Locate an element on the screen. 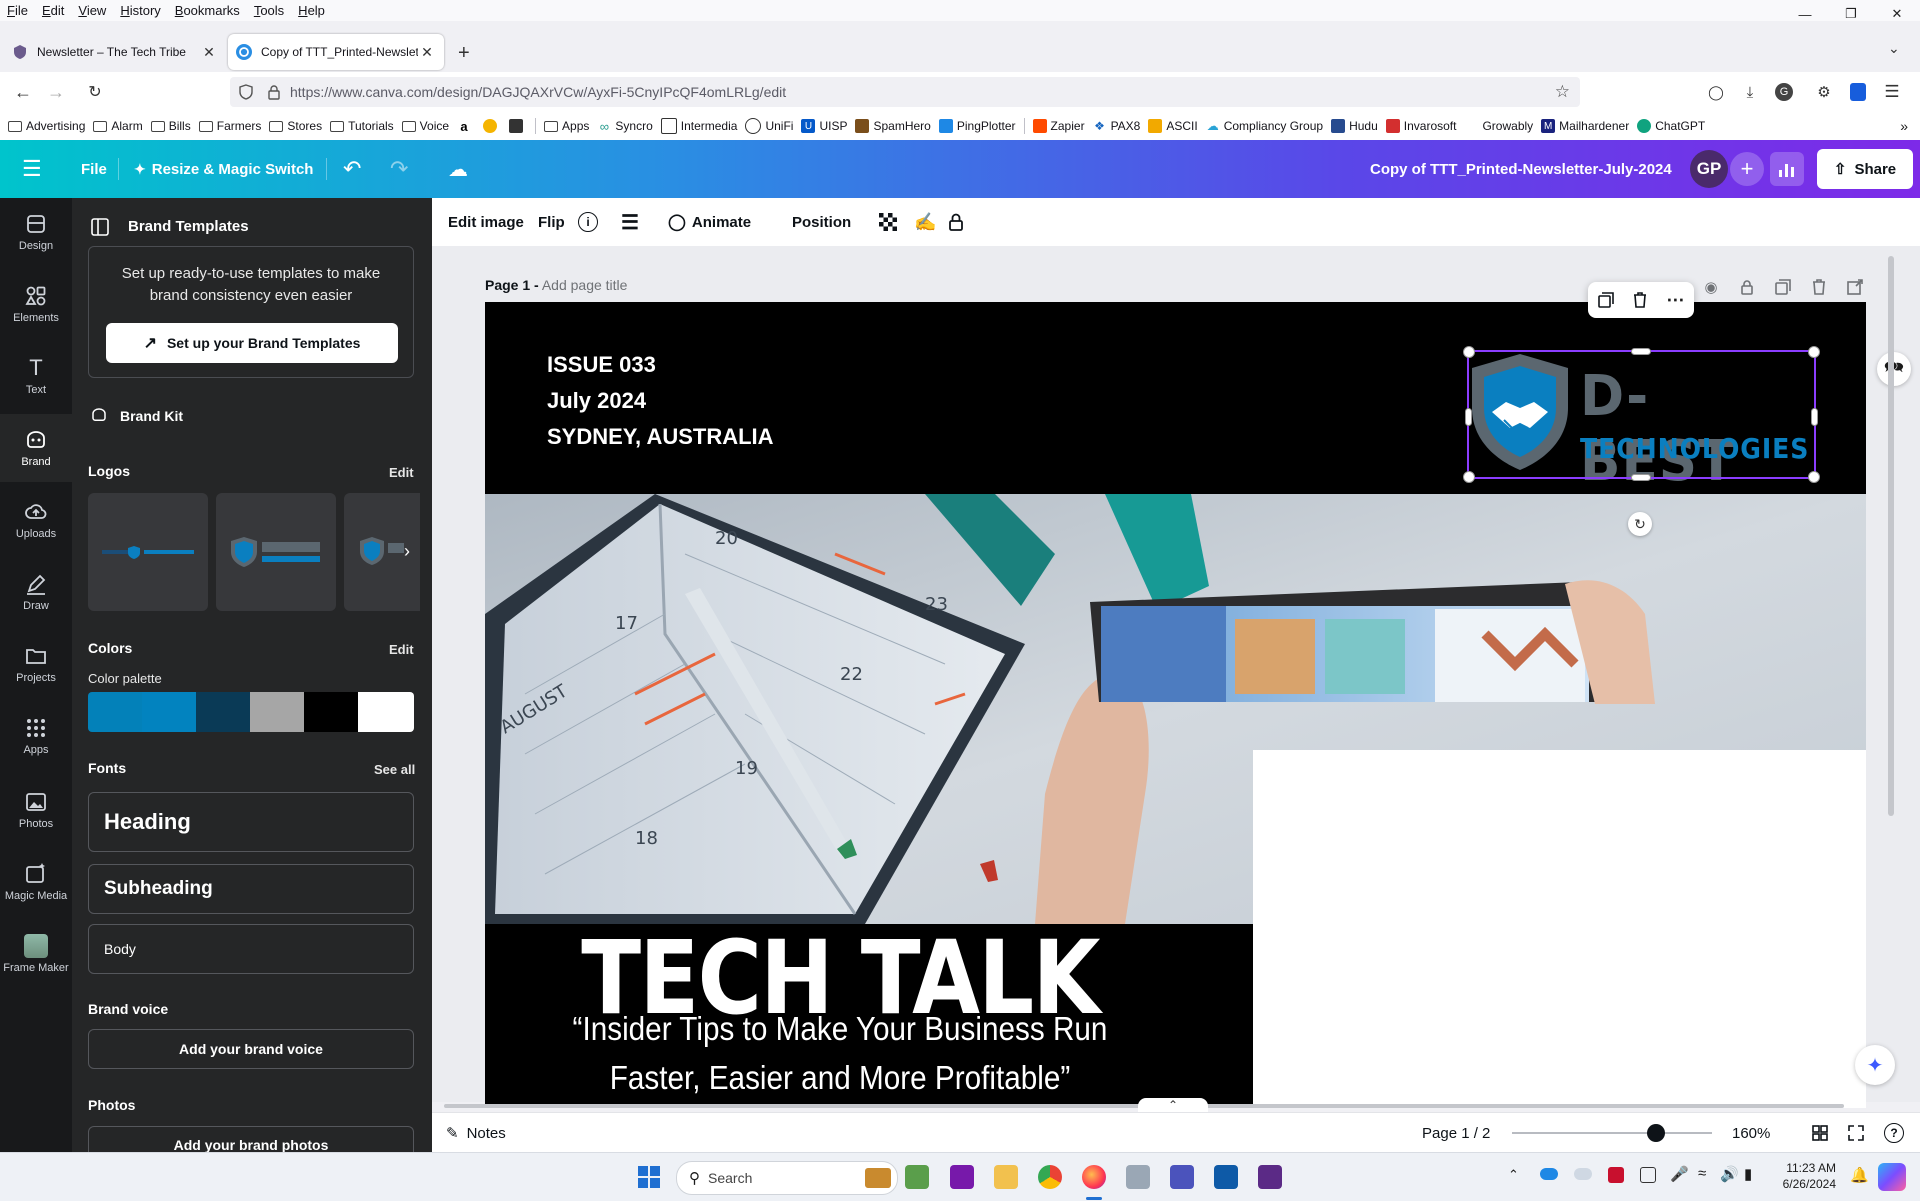  bookmark-invarosoft: Invarosoft is located at coordinates (1420, 126).